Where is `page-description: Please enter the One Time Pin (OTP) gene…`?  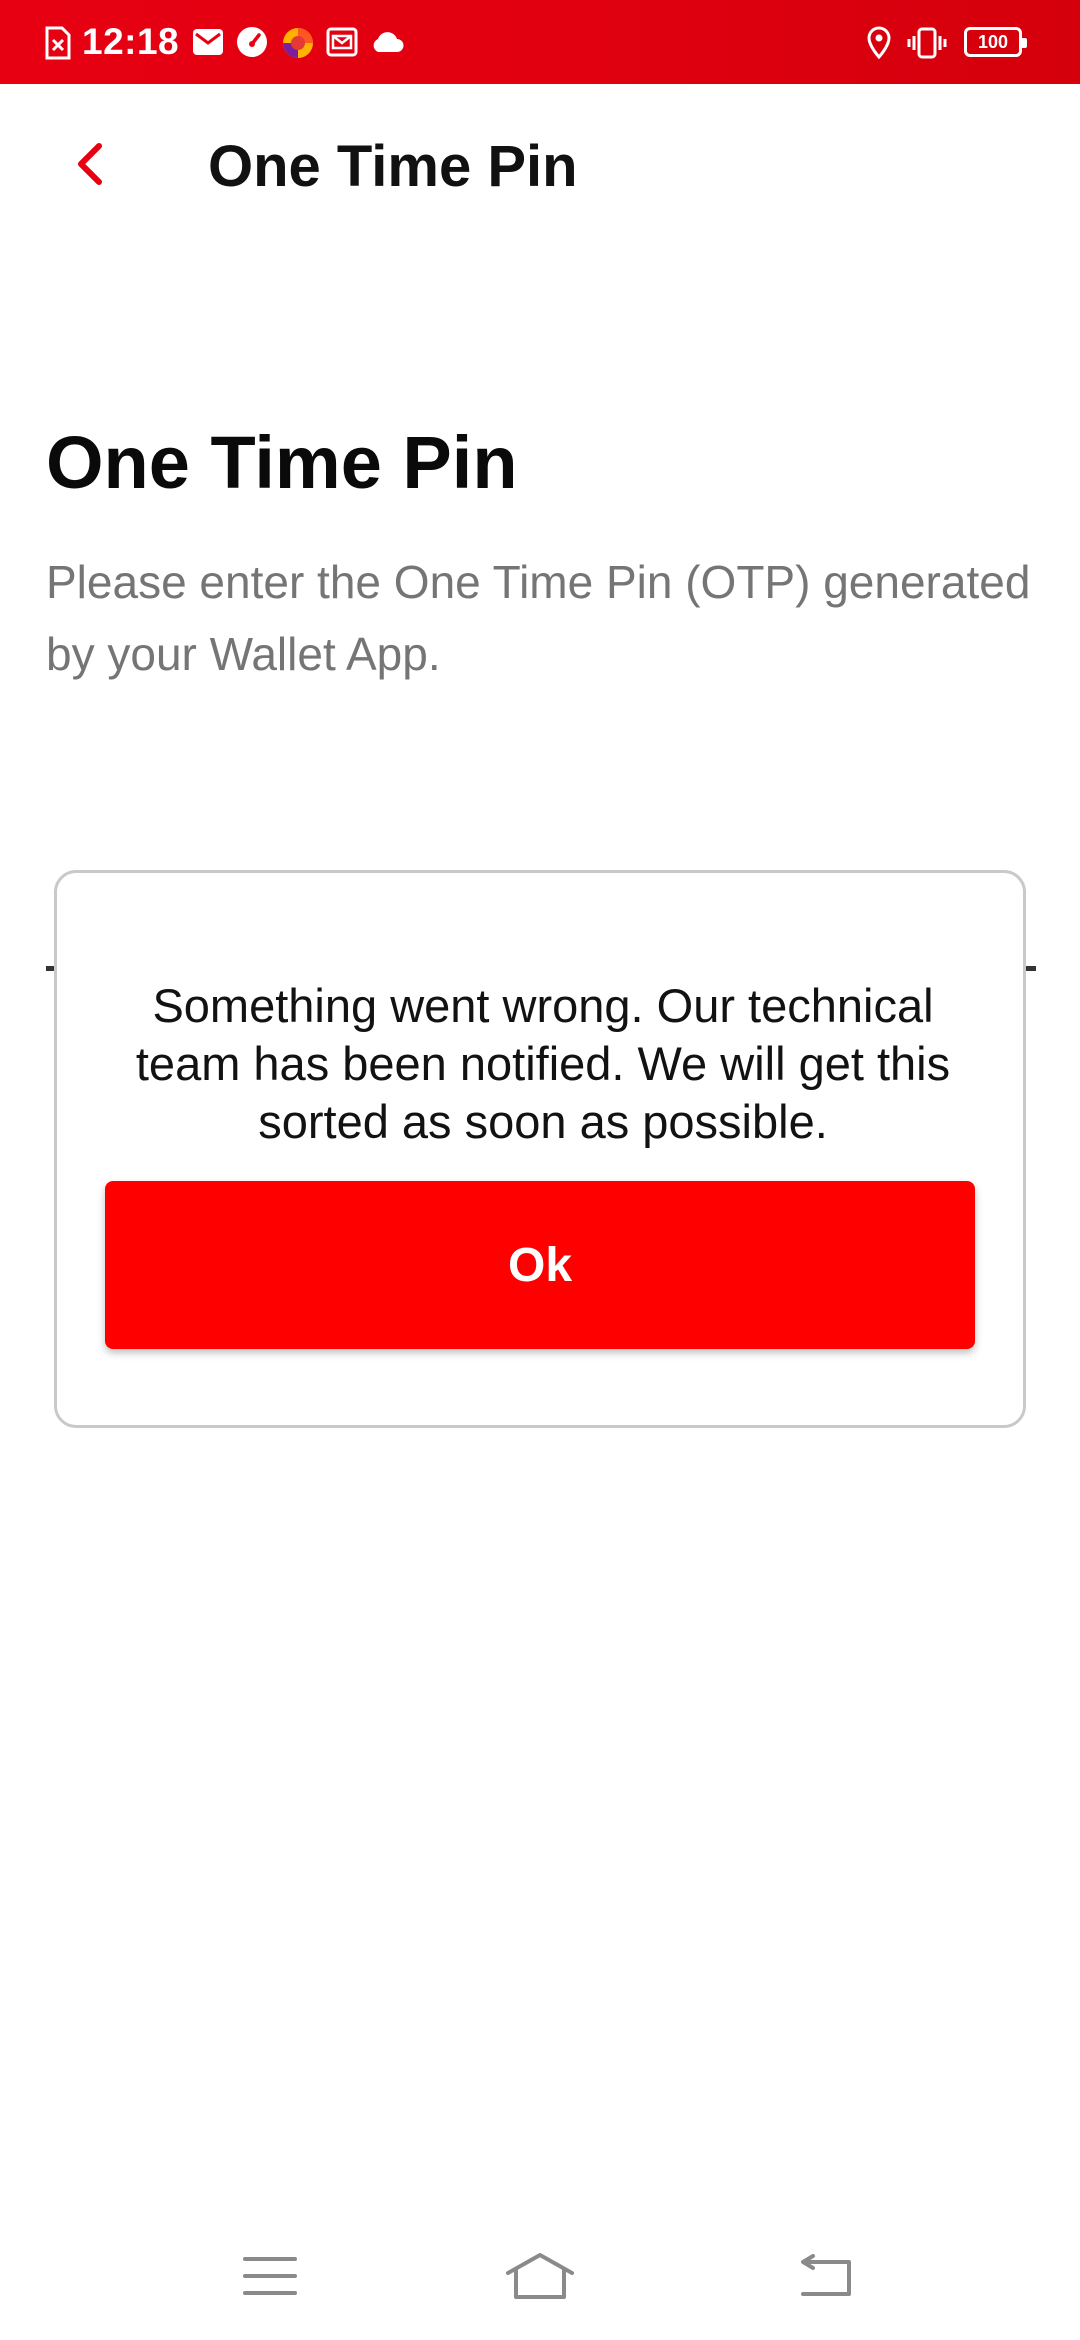
page-description: Please enter the One Time Pin (OTP) gene… is located at coordinates (538, 618).